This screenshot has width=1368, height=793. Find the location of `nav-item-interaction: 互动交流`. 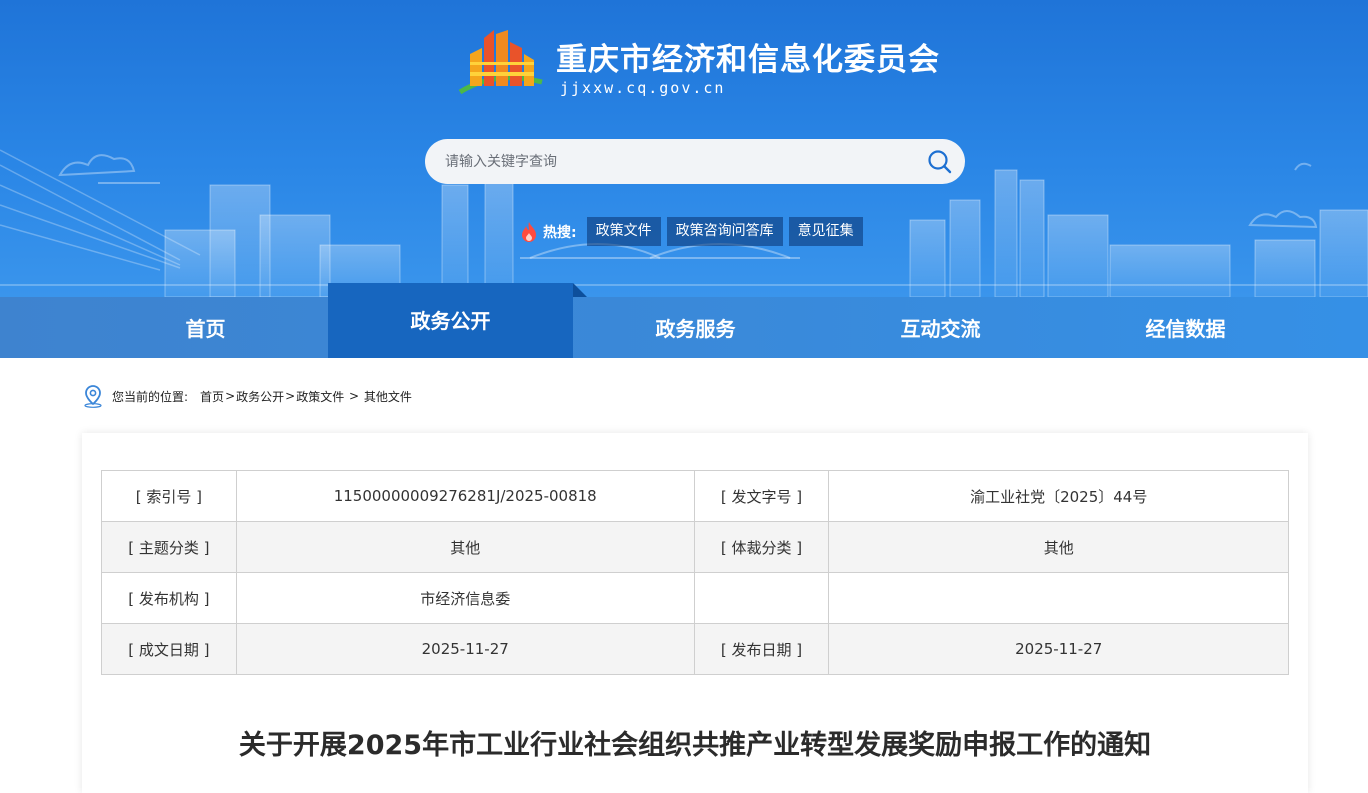

nav-item-interaction: 互动交流 is located at coordinates (940, 327).